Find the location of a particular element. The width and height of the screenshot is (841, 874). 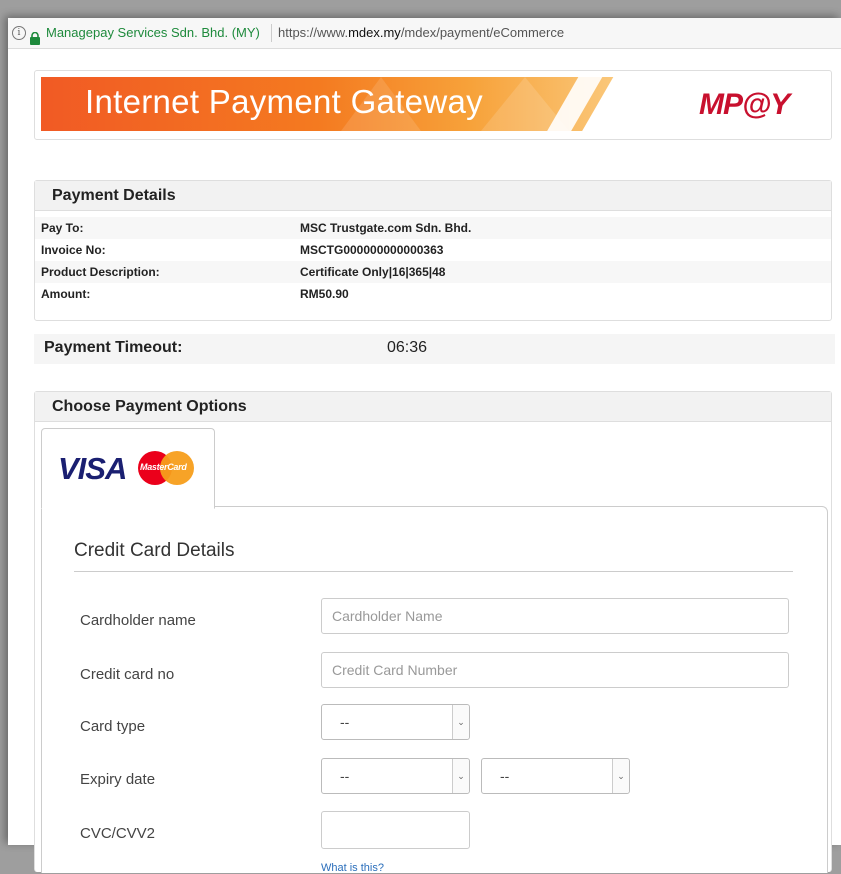

expiry-month-value: -- is located at coordinates (345, 776).